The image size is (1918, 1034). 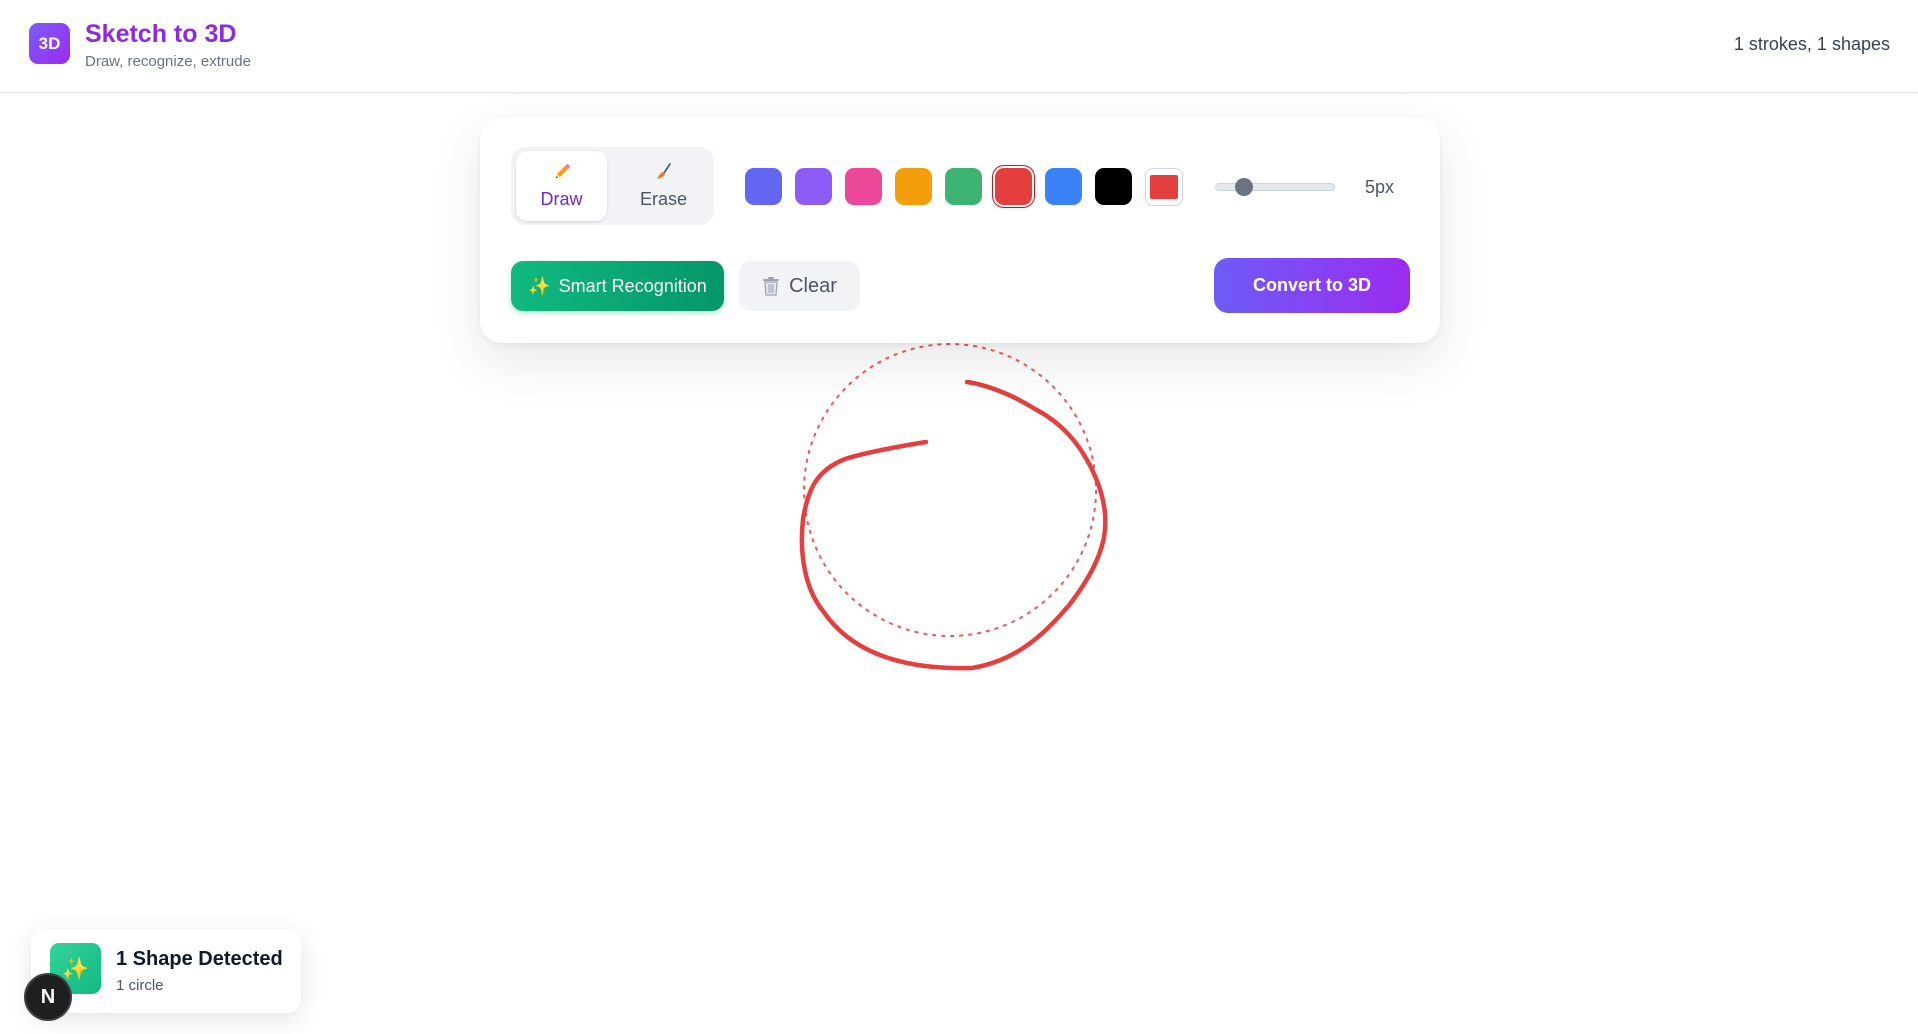 I want to click on notification-detail: 1 circle, so click(x=140, y=985).